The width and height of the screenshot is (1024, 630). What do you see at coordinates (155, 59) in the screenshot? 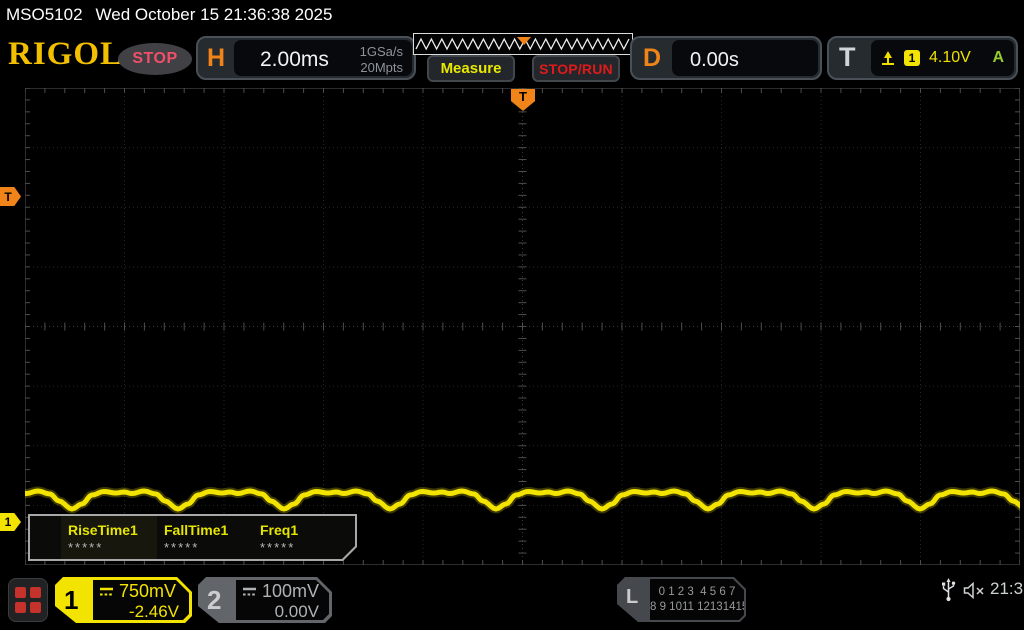
I see `acquisition-status-badge: STOP` at bounding box center [155, 59].